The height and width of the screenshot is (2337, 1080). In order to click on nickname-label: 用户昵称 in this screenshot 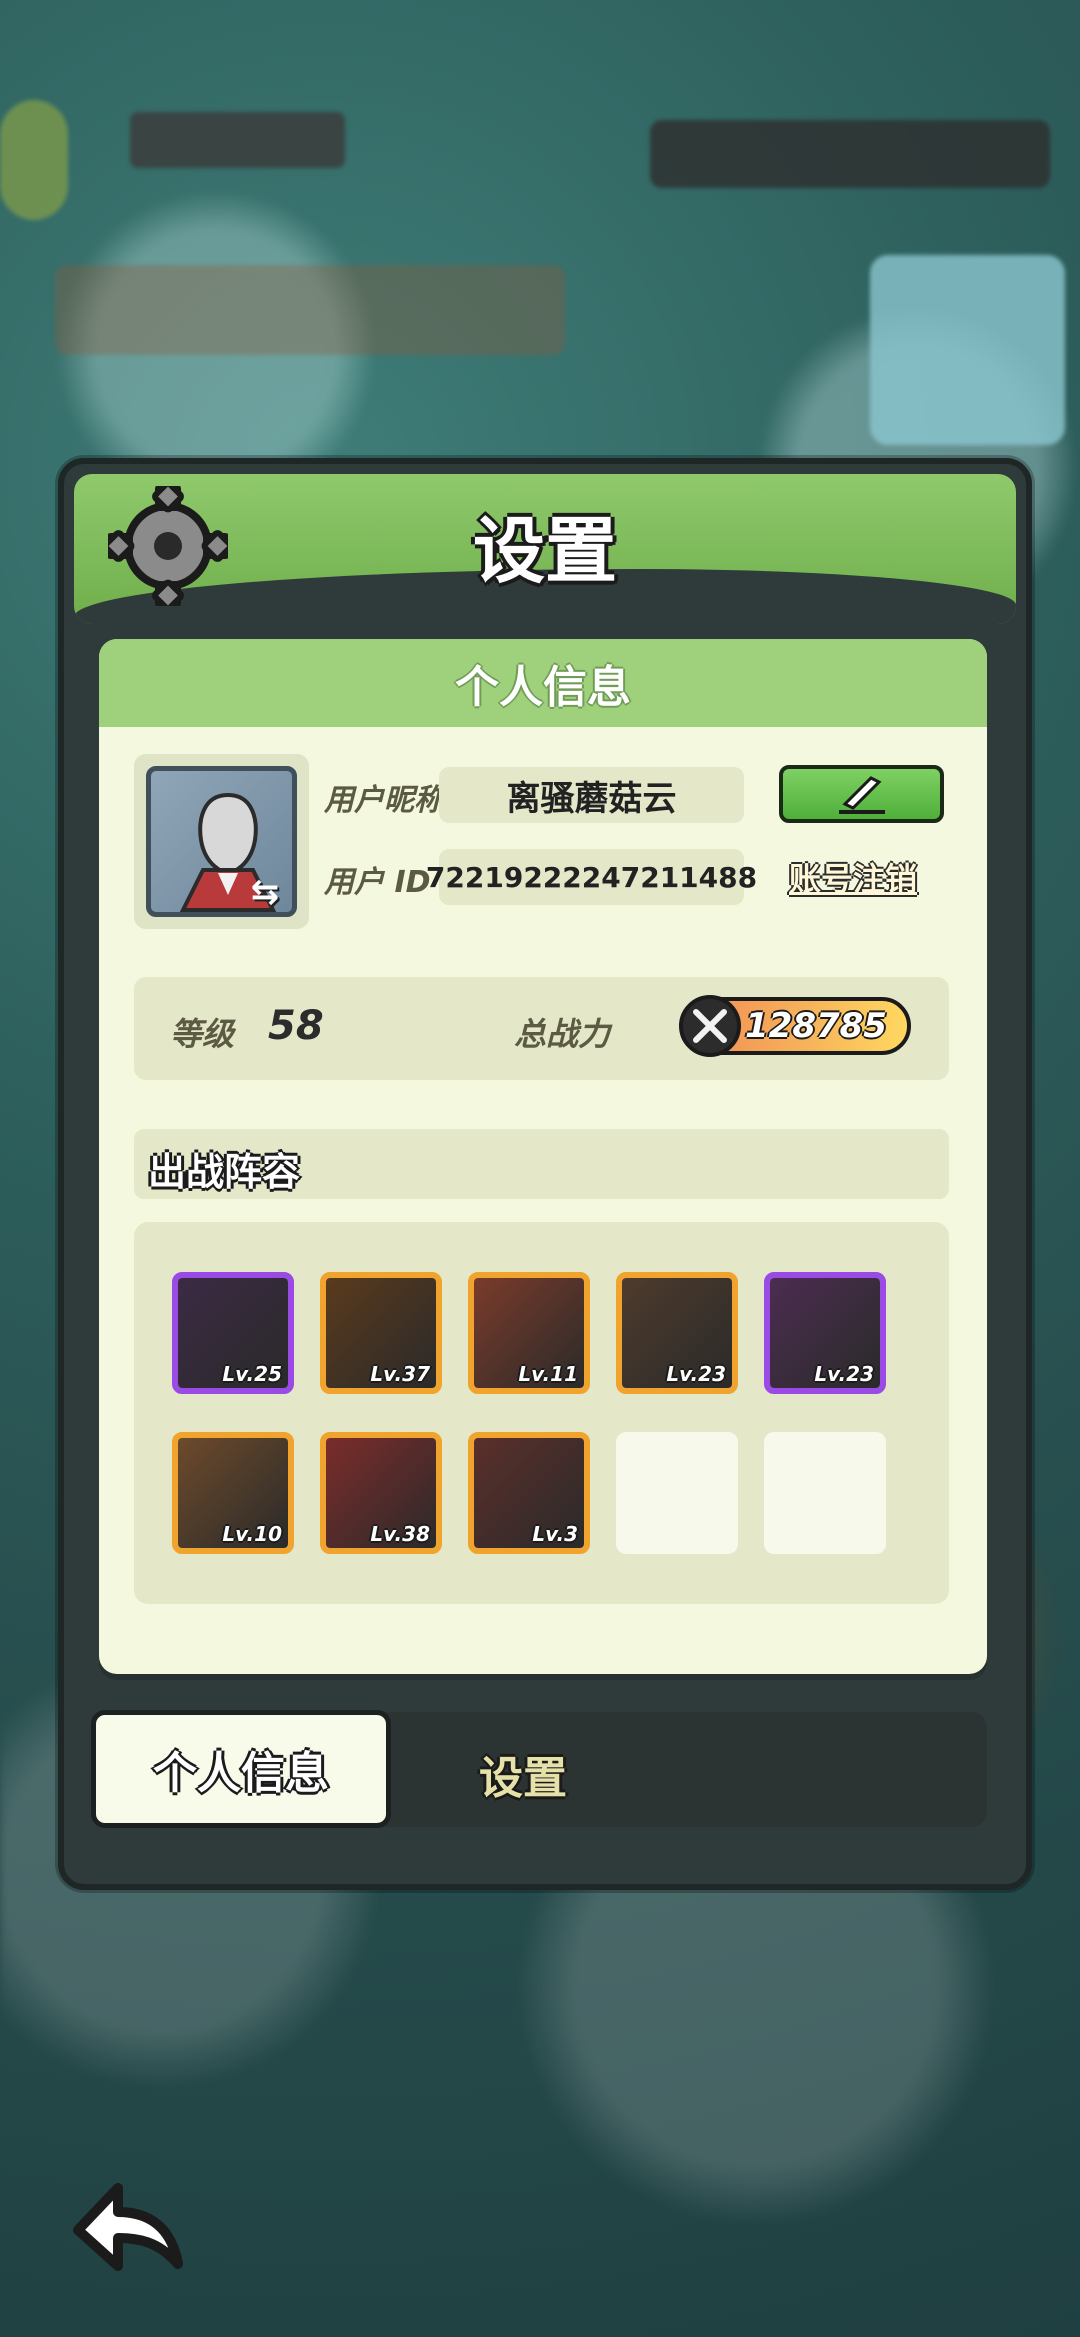, I will do `click(384, 800)`.